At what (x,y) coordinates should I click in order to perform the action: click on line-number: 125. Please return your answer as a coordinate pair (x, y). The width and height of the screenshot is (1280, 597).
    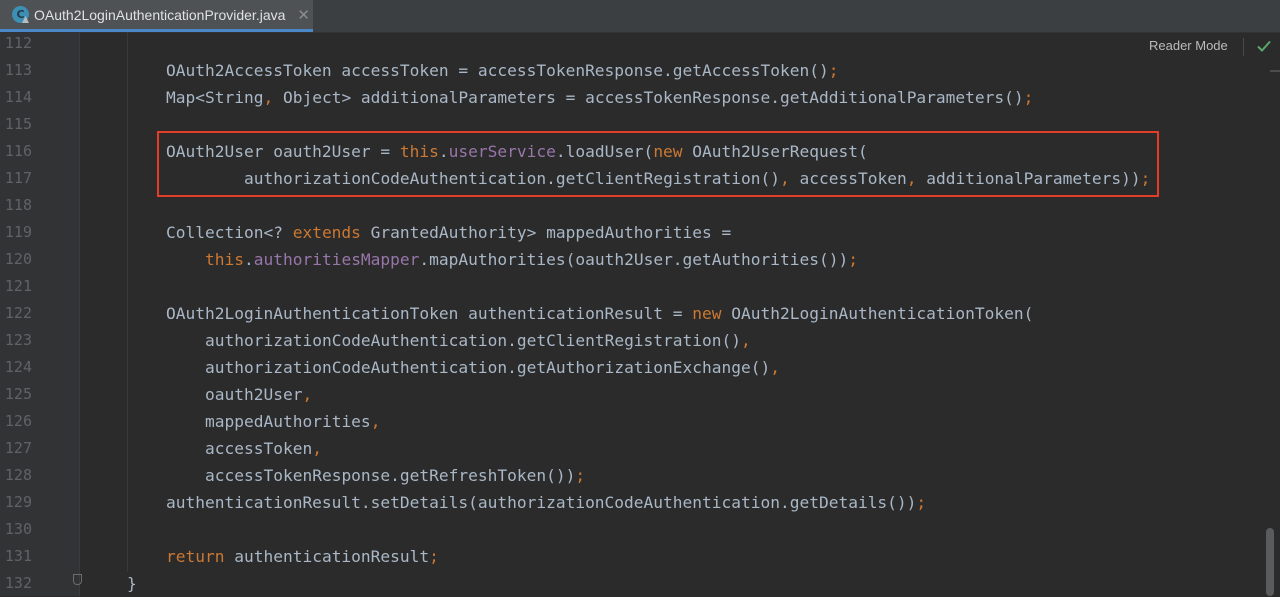
    Looking at the image, I should click on (18, 394).